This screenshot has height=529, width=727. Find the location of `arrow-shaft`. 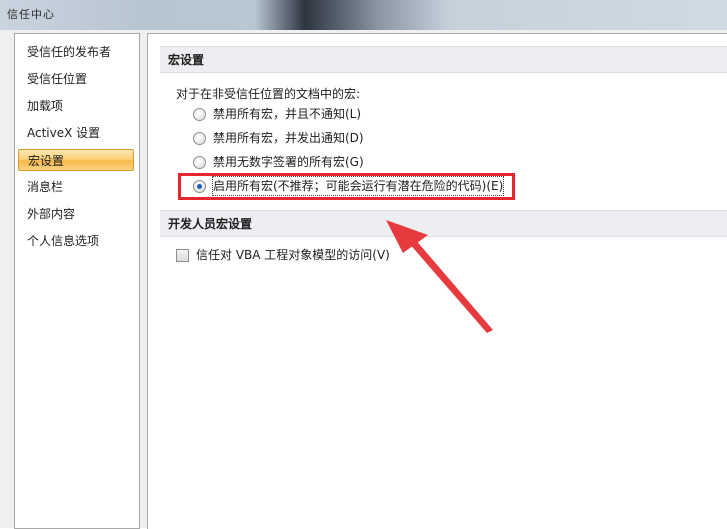

arrow-shaft is located at coordinates (450, 285).